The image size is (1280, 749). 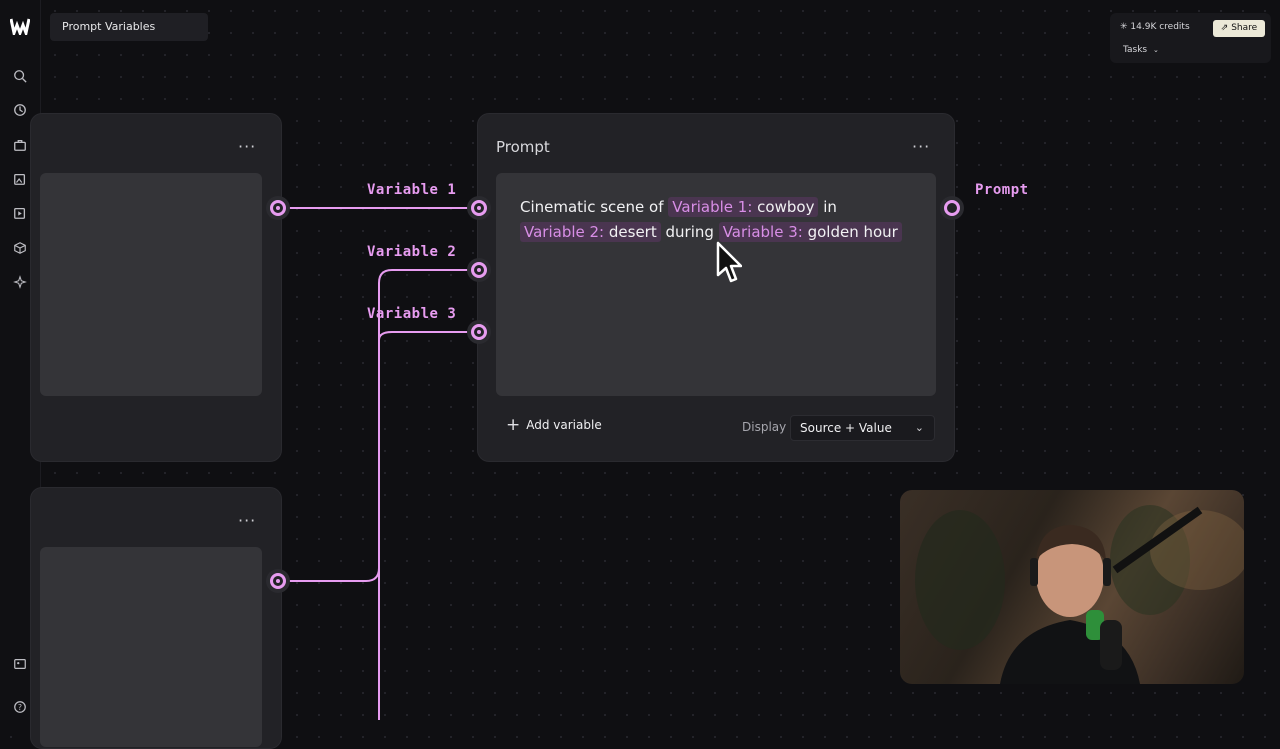 What do you see at coordinates (762, 232) in the screenshot?
I see `variable-tag-source: Variable 3:` at bounding box center [762, 232].